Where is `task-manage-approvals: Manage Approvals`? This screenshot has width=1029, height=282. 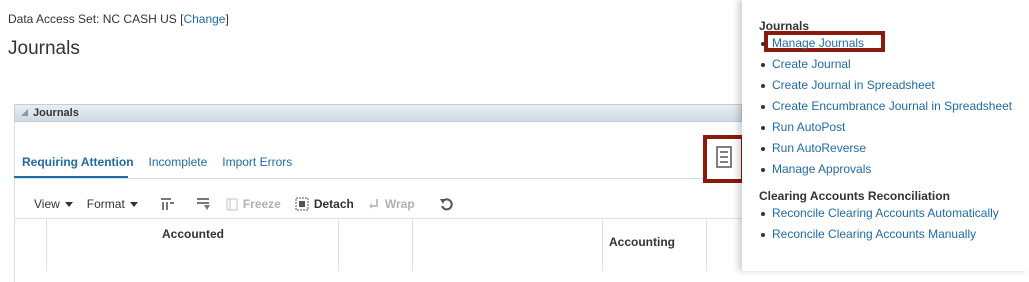 task-manage-approvals: Manage Approvals is located at coordinates (815, 169).